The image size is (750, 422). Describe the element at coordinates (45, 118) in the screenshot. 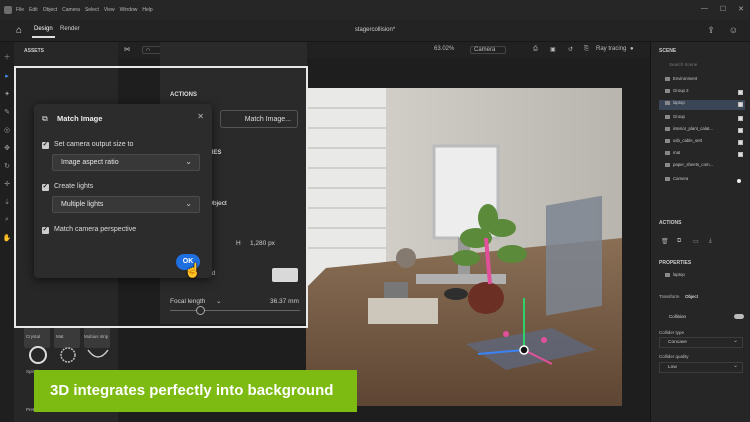

I see `match-image-icon: ⧉` at that location.